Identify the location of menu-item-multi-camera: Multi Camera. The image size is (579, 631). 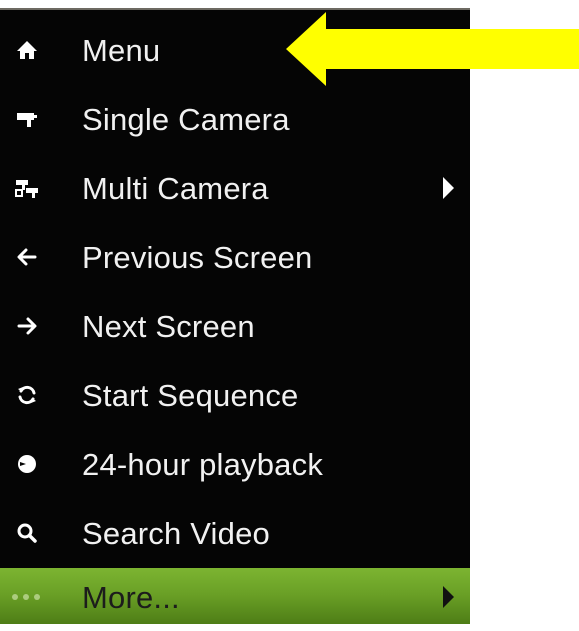
(235, 188).